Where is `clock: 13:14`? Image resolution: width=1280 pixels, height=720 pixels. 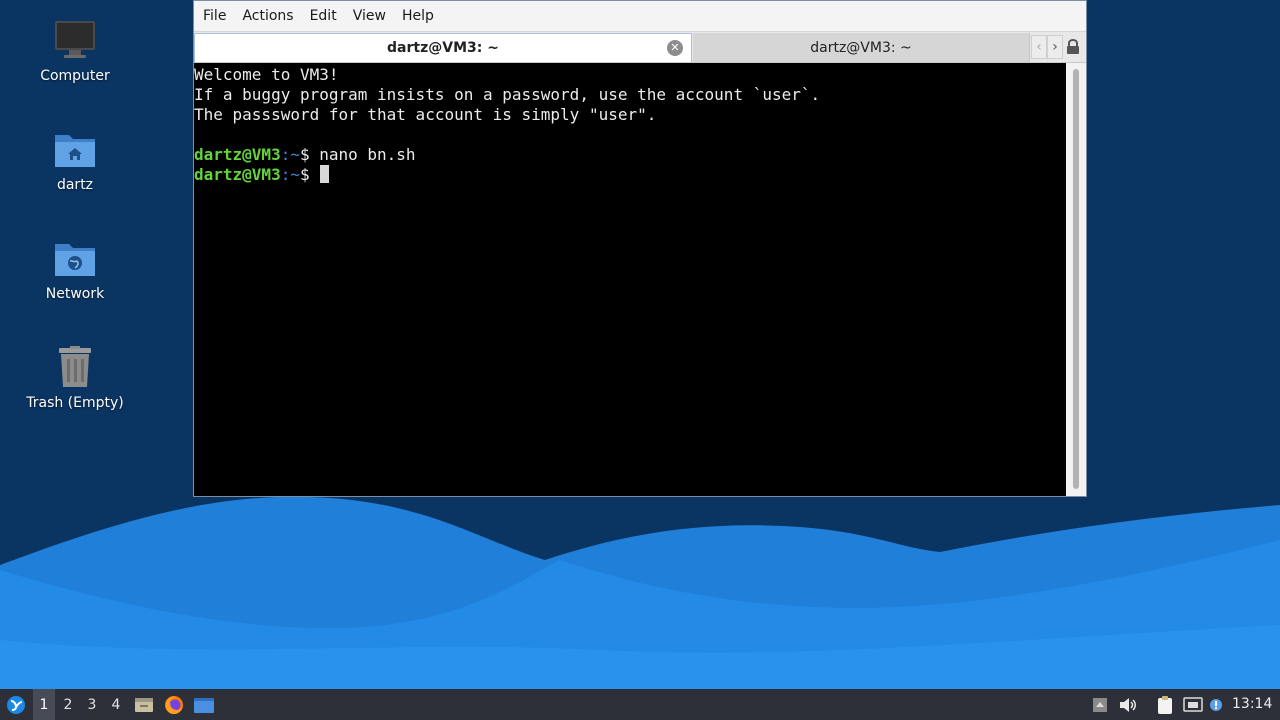 clock: 13:14 is located at coordinates (1252, 704).